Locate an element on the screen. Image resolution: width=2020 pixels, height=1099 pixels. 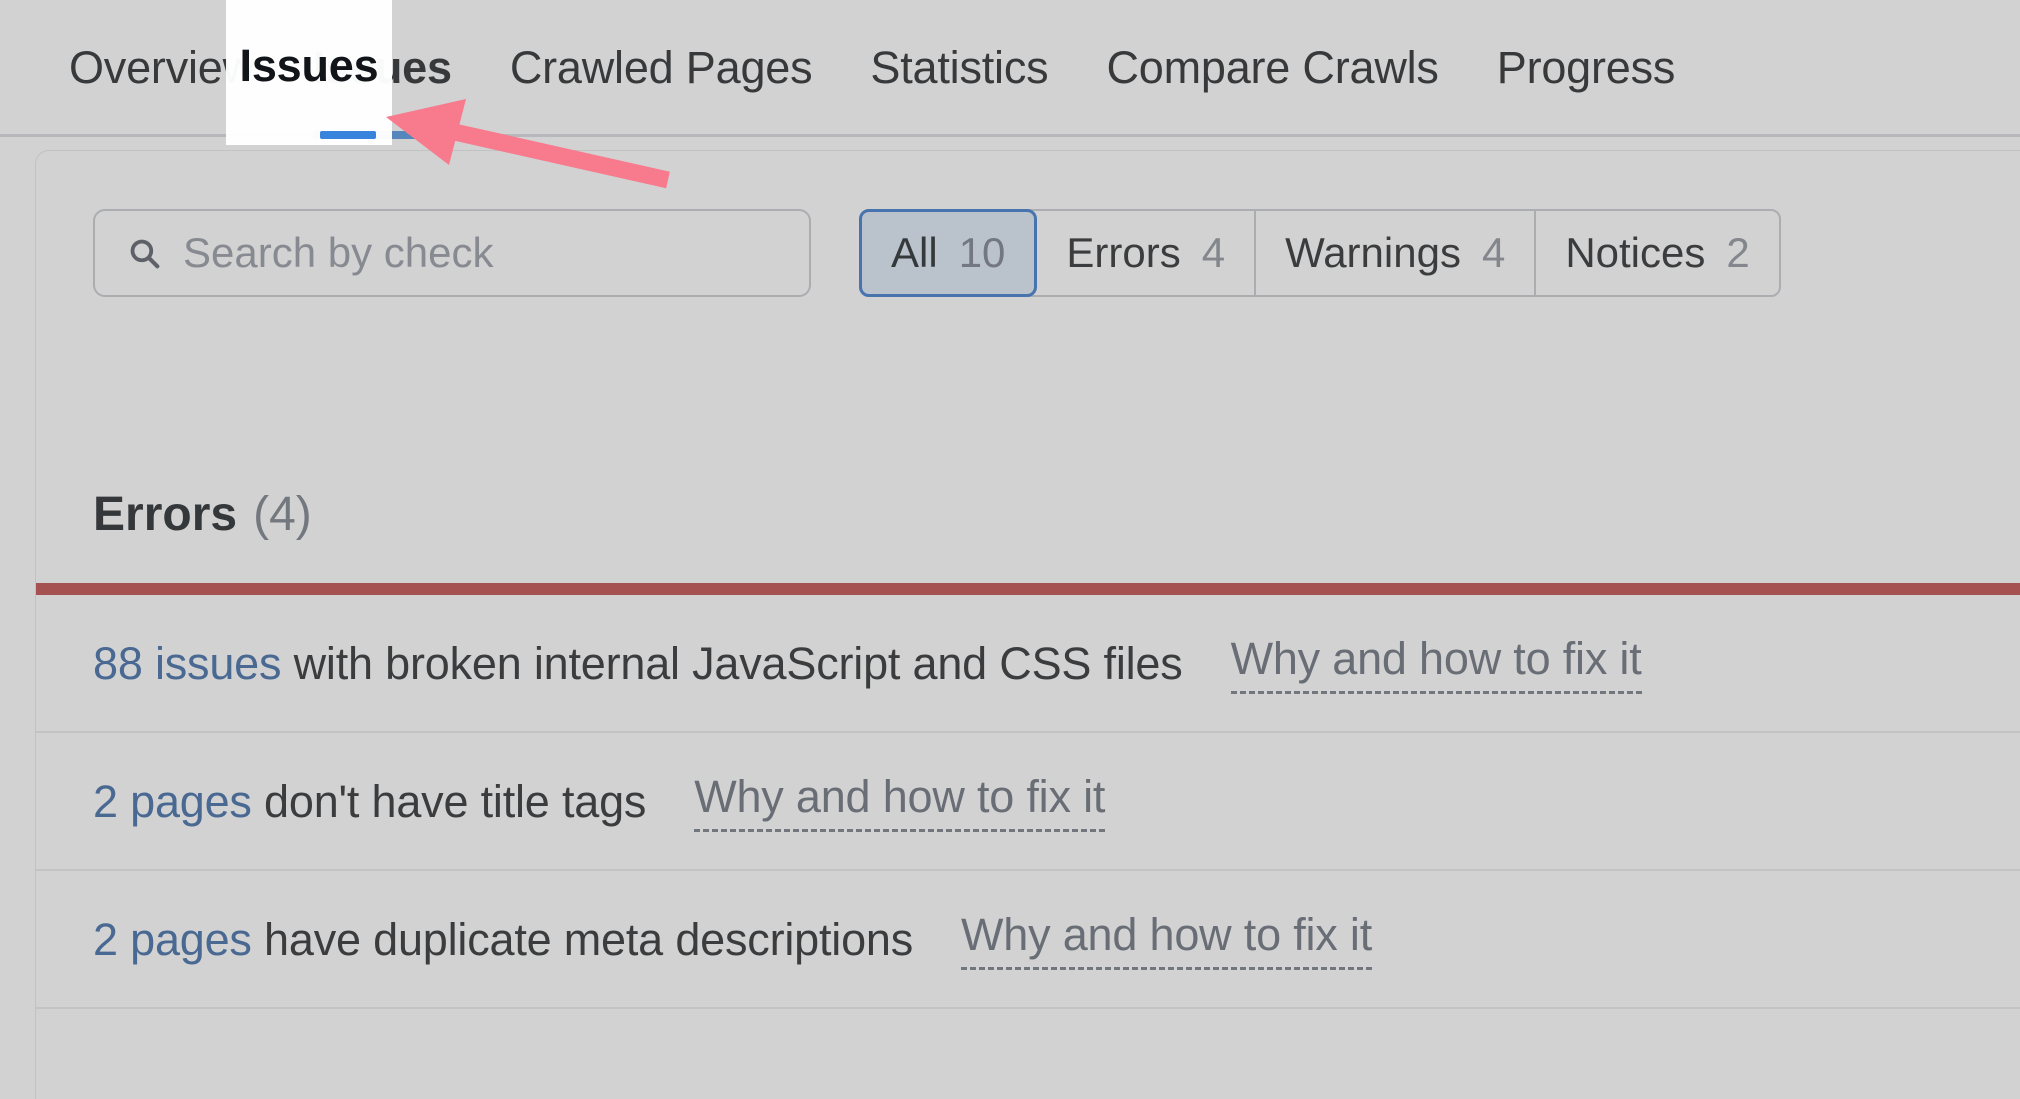
tab-issues: Issues is located at coordinates (382, 69).